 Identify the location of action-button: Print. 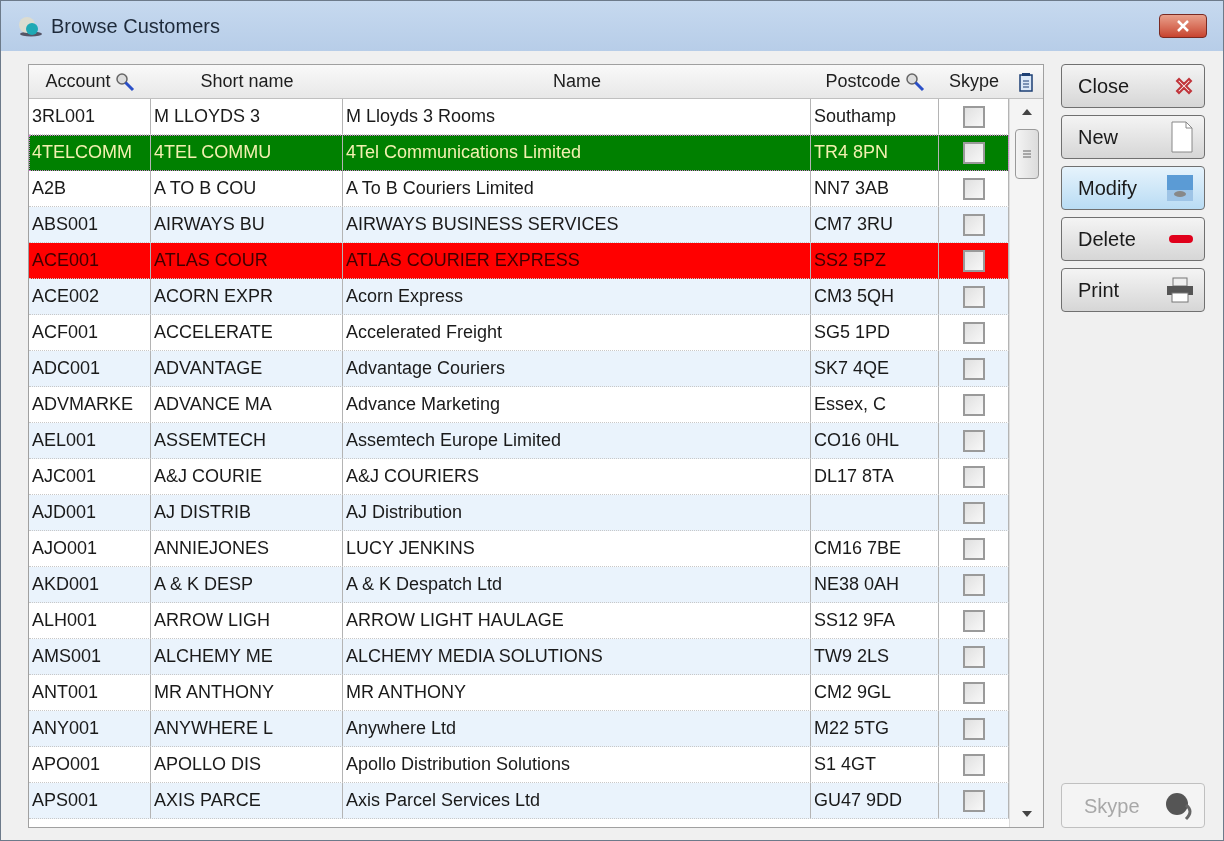
(1133, 290).